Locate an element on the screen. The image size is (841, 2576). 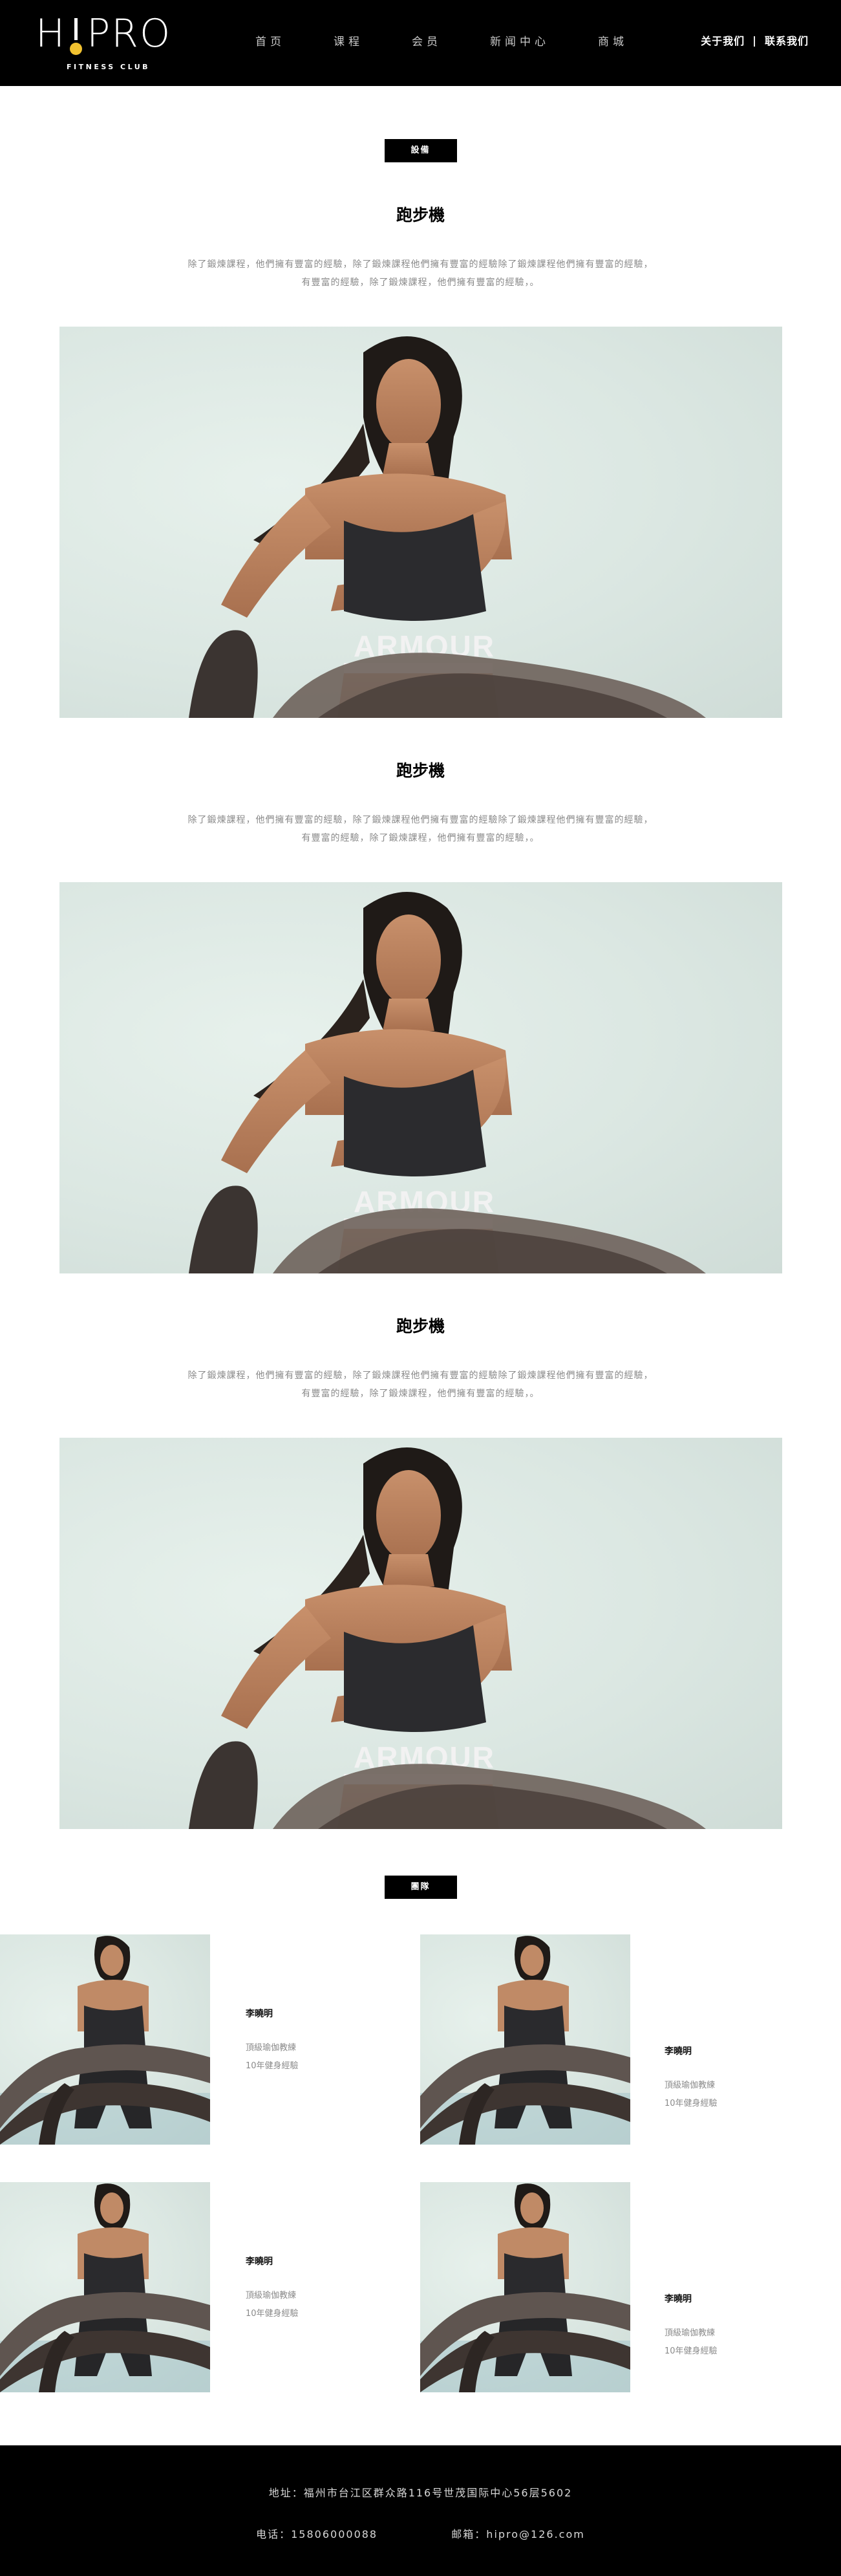
footer-email: 邮箱：hipro@126.com is located at coordinates (518, 2534).